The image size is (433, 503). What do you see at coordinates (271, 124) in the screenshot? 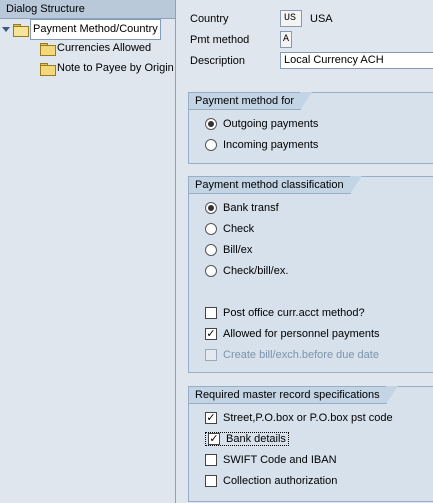
I see `outgoing-payments-label: Outgoing payments` at bounding box center [271, 124].